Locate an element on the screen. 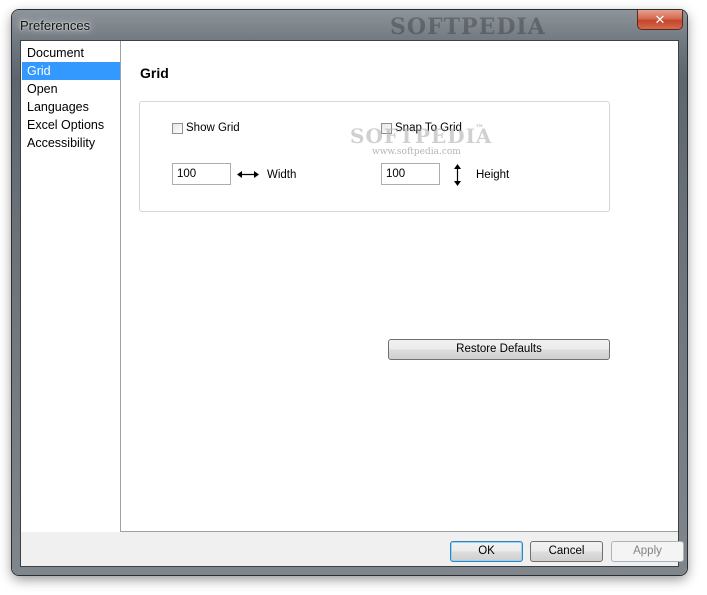  sidebar-item-excel-options: Excel Options is located at coordinates (71, 125).